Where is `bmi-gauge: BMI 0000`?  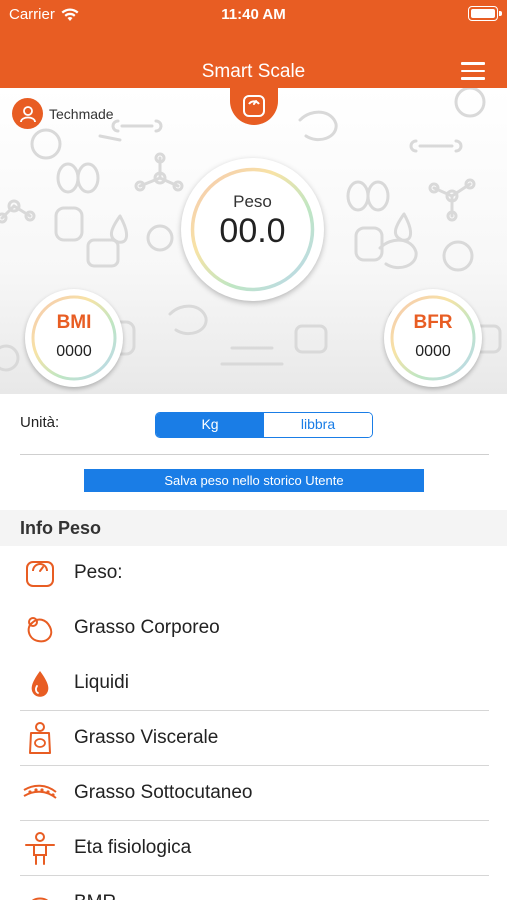
bmi-gauge: BMI 0000 is located at coordinates (74, 338).